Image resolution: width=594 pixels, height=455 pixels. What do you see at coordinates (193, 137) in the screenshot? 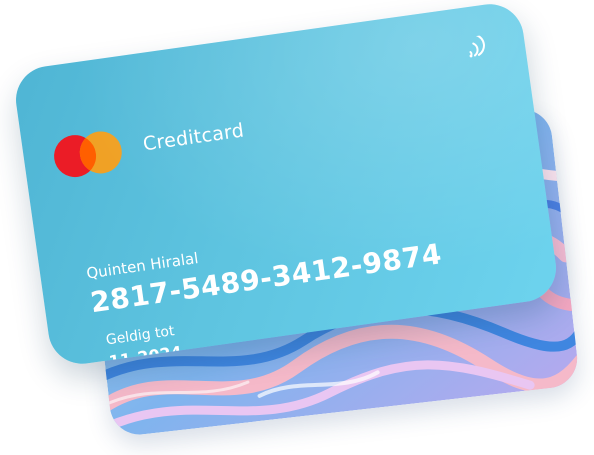
I see `card-type-label: Creditcard` at bounding box center [193, 137].